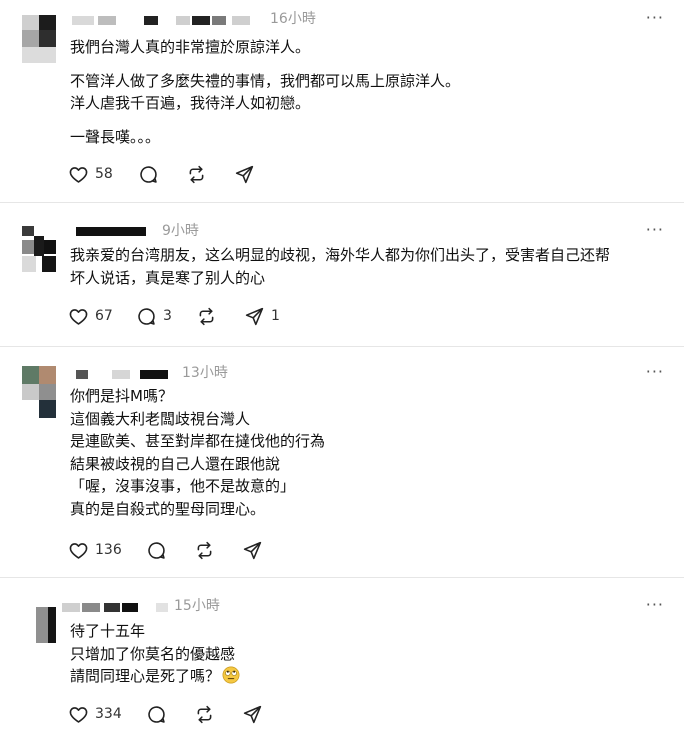  I want to click on post-actions: 67 3 1, so click(188, 316).